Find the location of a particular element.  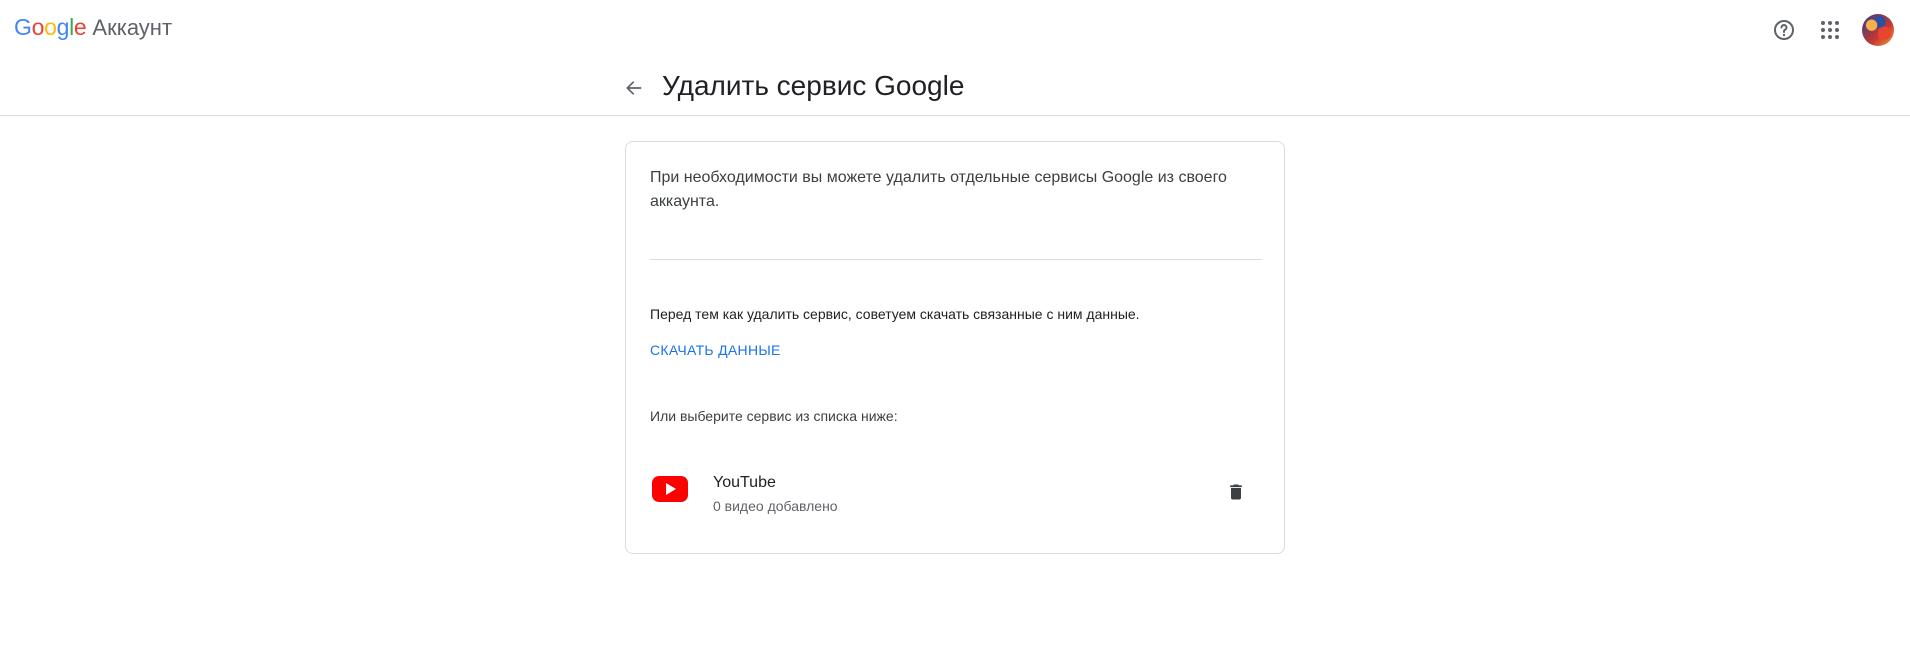

avatar is located at coordinates (1878, 30).